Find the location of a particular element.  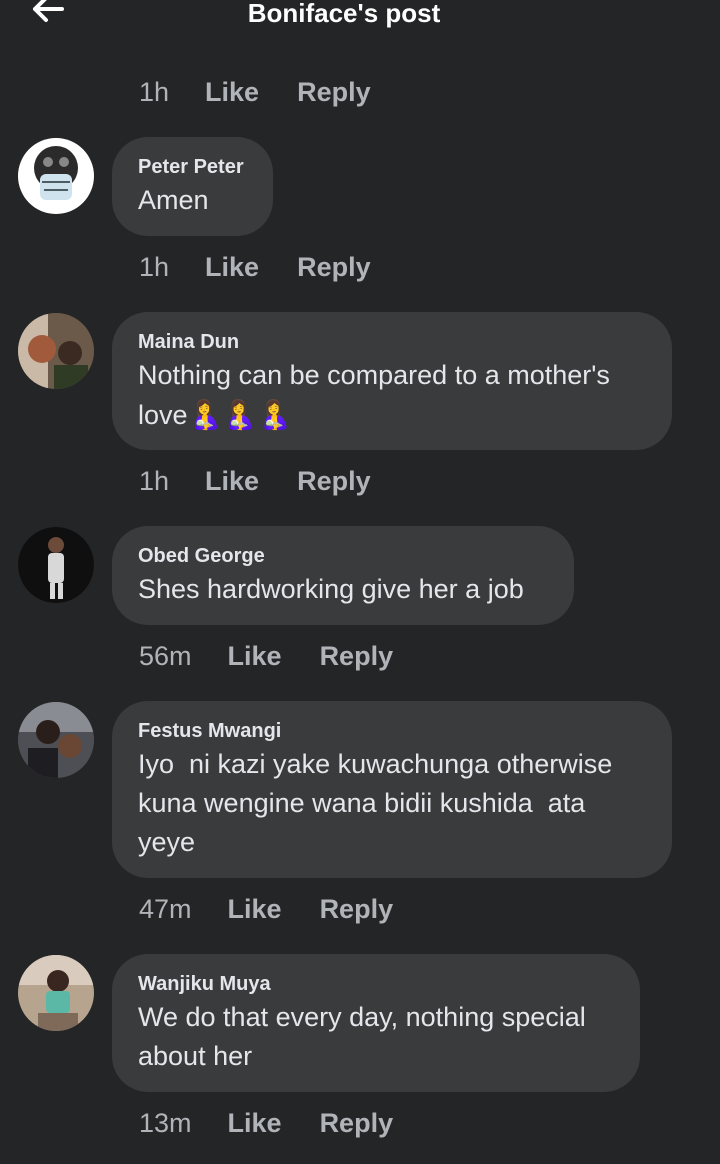

comment-text: Amen is located at coordinates (173, 200).